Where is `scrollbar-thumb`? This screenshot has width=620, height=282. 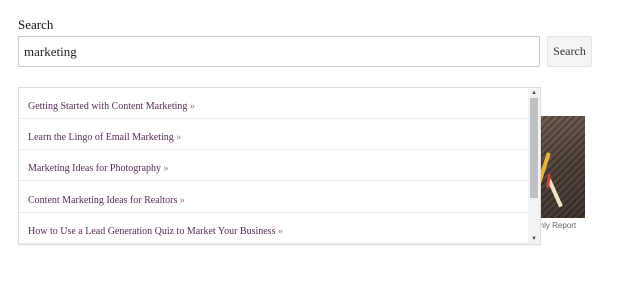 scrollbar-thumb is located at coordinates (534, 148).